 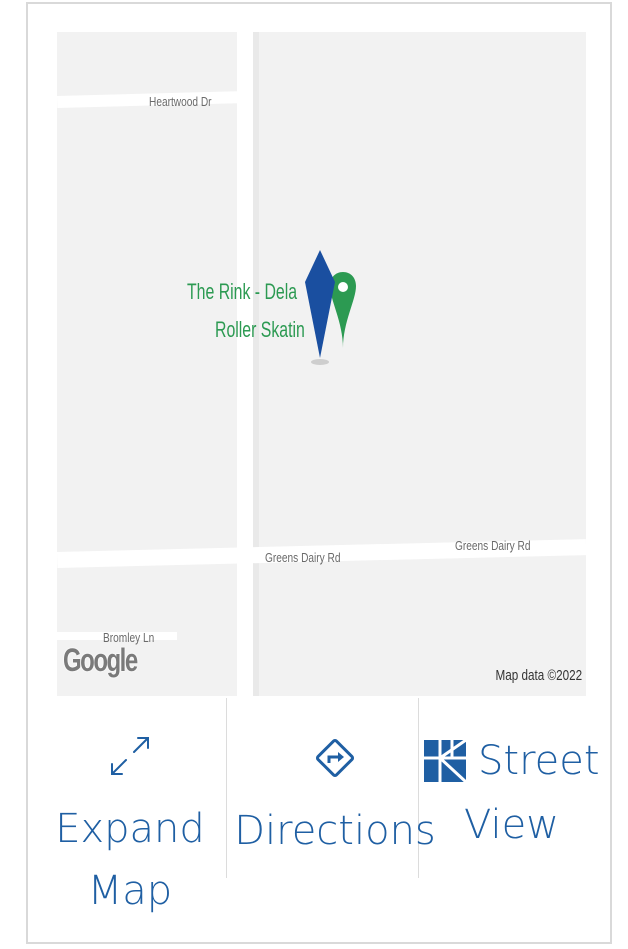 I want to click on road-label-heartwood: Heartwood Dr, so click(x=180, y=101).